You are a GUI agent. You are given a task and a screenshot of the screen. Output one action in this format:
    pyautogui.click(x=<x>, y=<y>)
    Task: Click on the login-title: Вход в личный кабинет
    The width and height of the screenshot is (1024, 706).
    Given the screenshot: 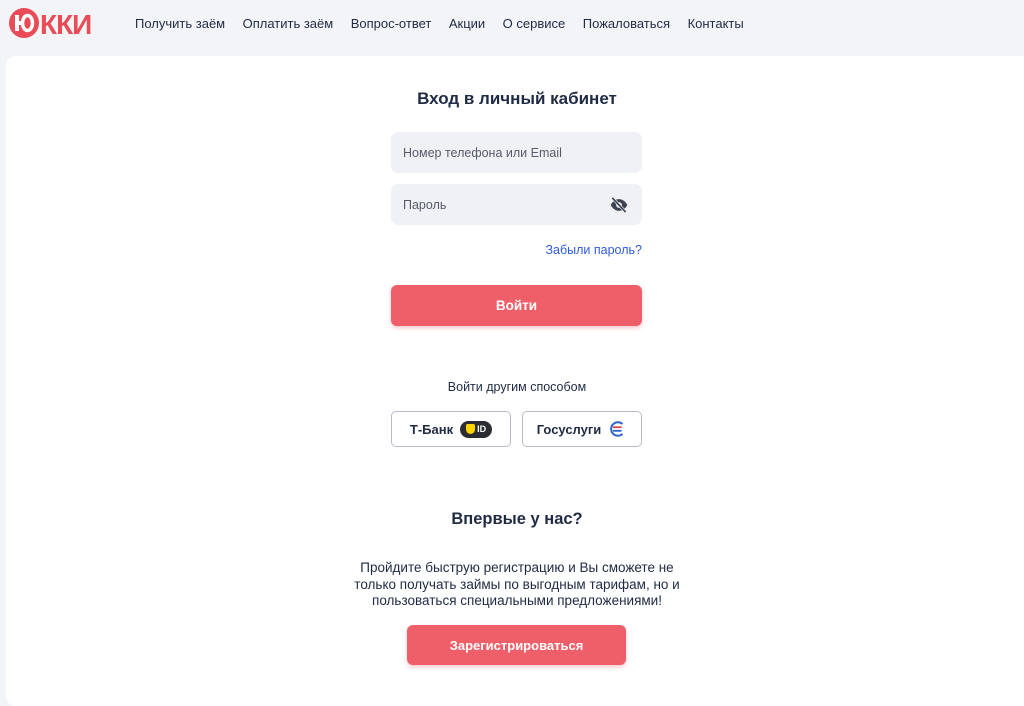 What is the action you would take?
    pyautogui.click(x=517, y=98)
    